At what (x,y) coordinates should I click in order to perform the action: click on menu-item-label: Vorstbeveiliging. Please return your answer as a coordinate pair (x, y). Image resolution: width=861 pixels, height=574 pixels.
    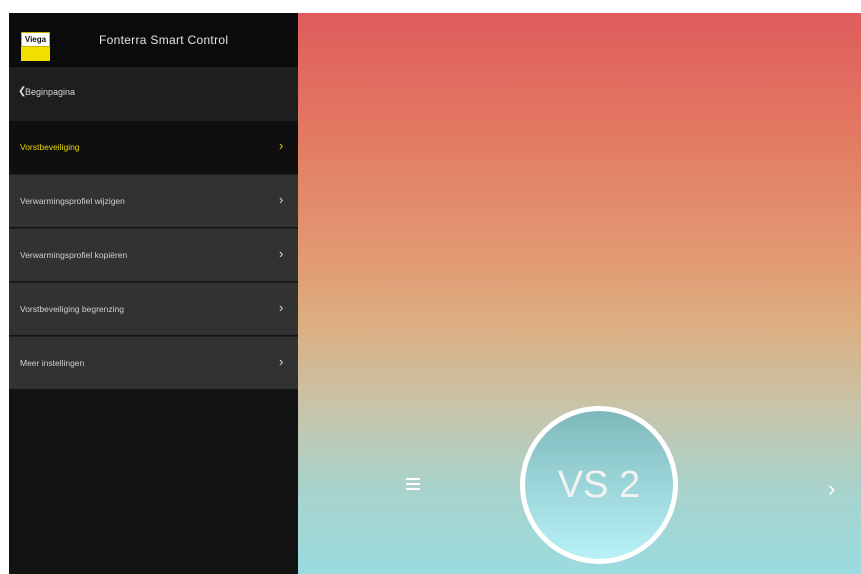
    Looking at the image, I should click on (50, 147).